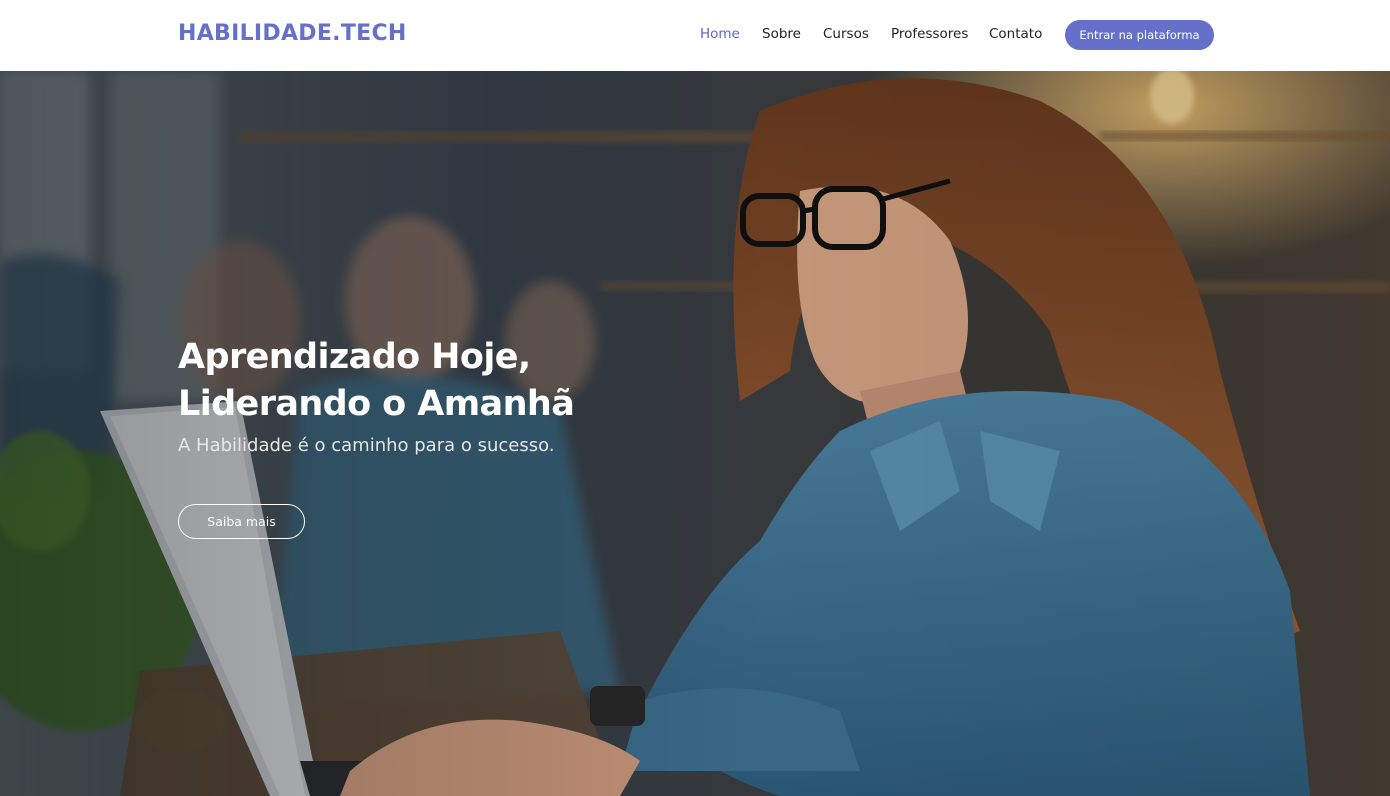  I want to click on learn-more-button: Saiba mais, so click(241, 521).